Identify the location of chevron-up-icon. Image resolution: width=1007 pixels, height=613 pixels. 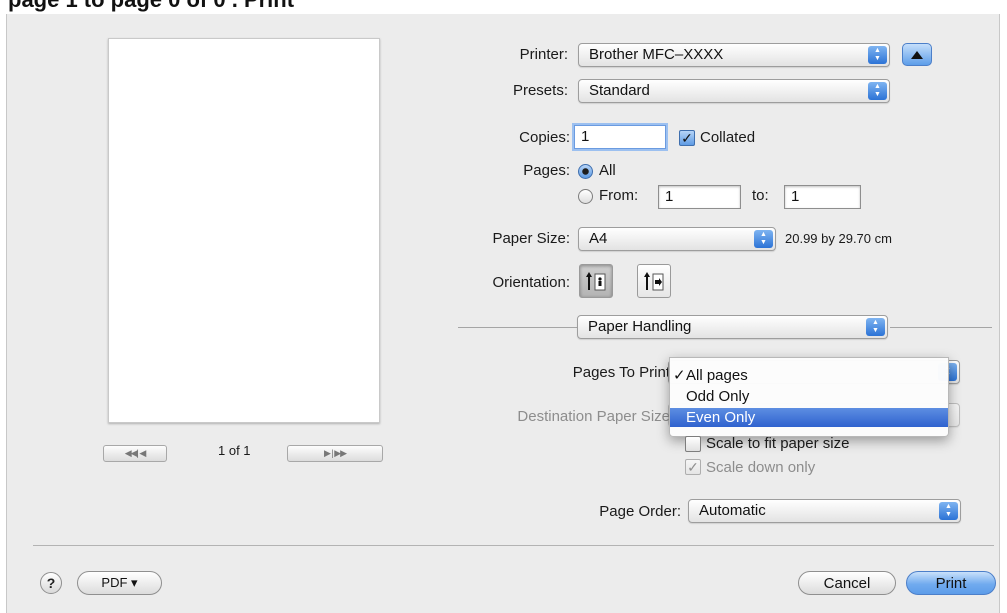
(917, 54).